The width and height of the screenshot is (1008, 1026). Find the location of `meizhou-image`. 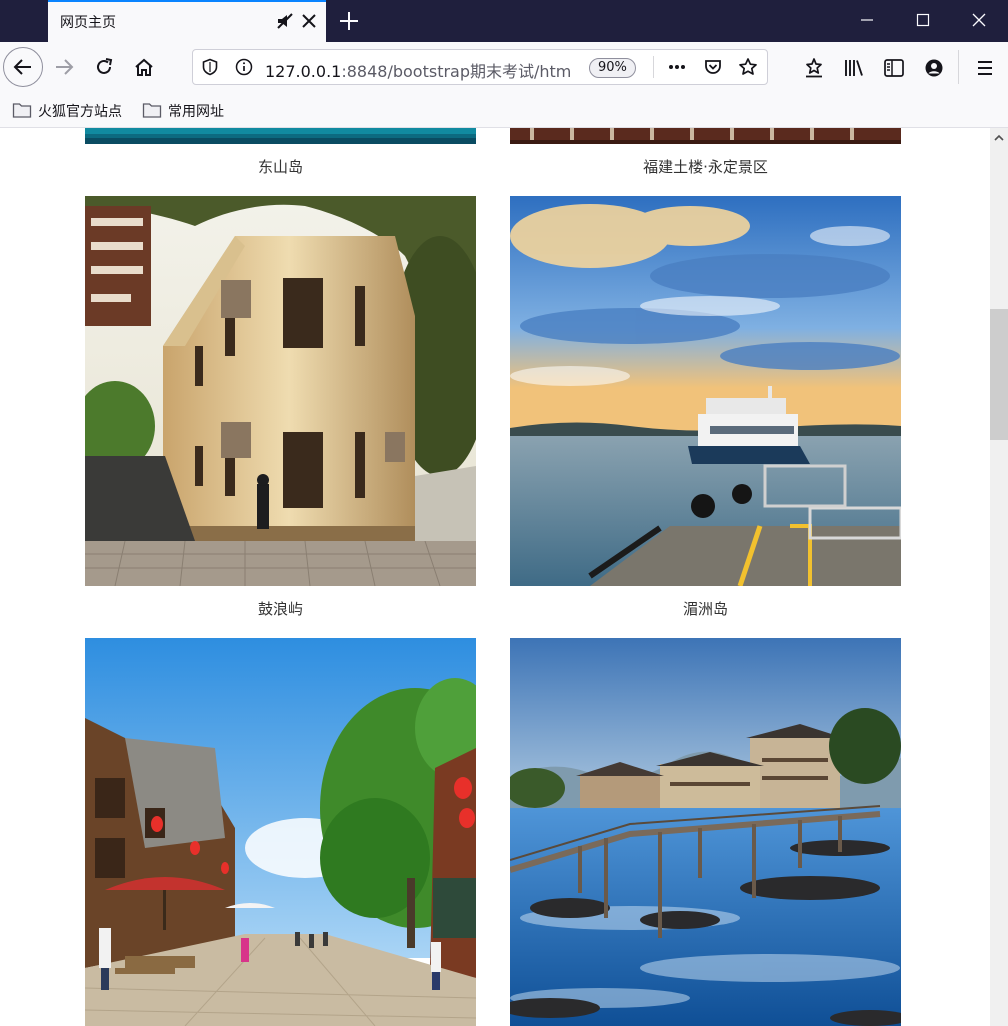

meizhou-image is located at coordinates (705, 391).